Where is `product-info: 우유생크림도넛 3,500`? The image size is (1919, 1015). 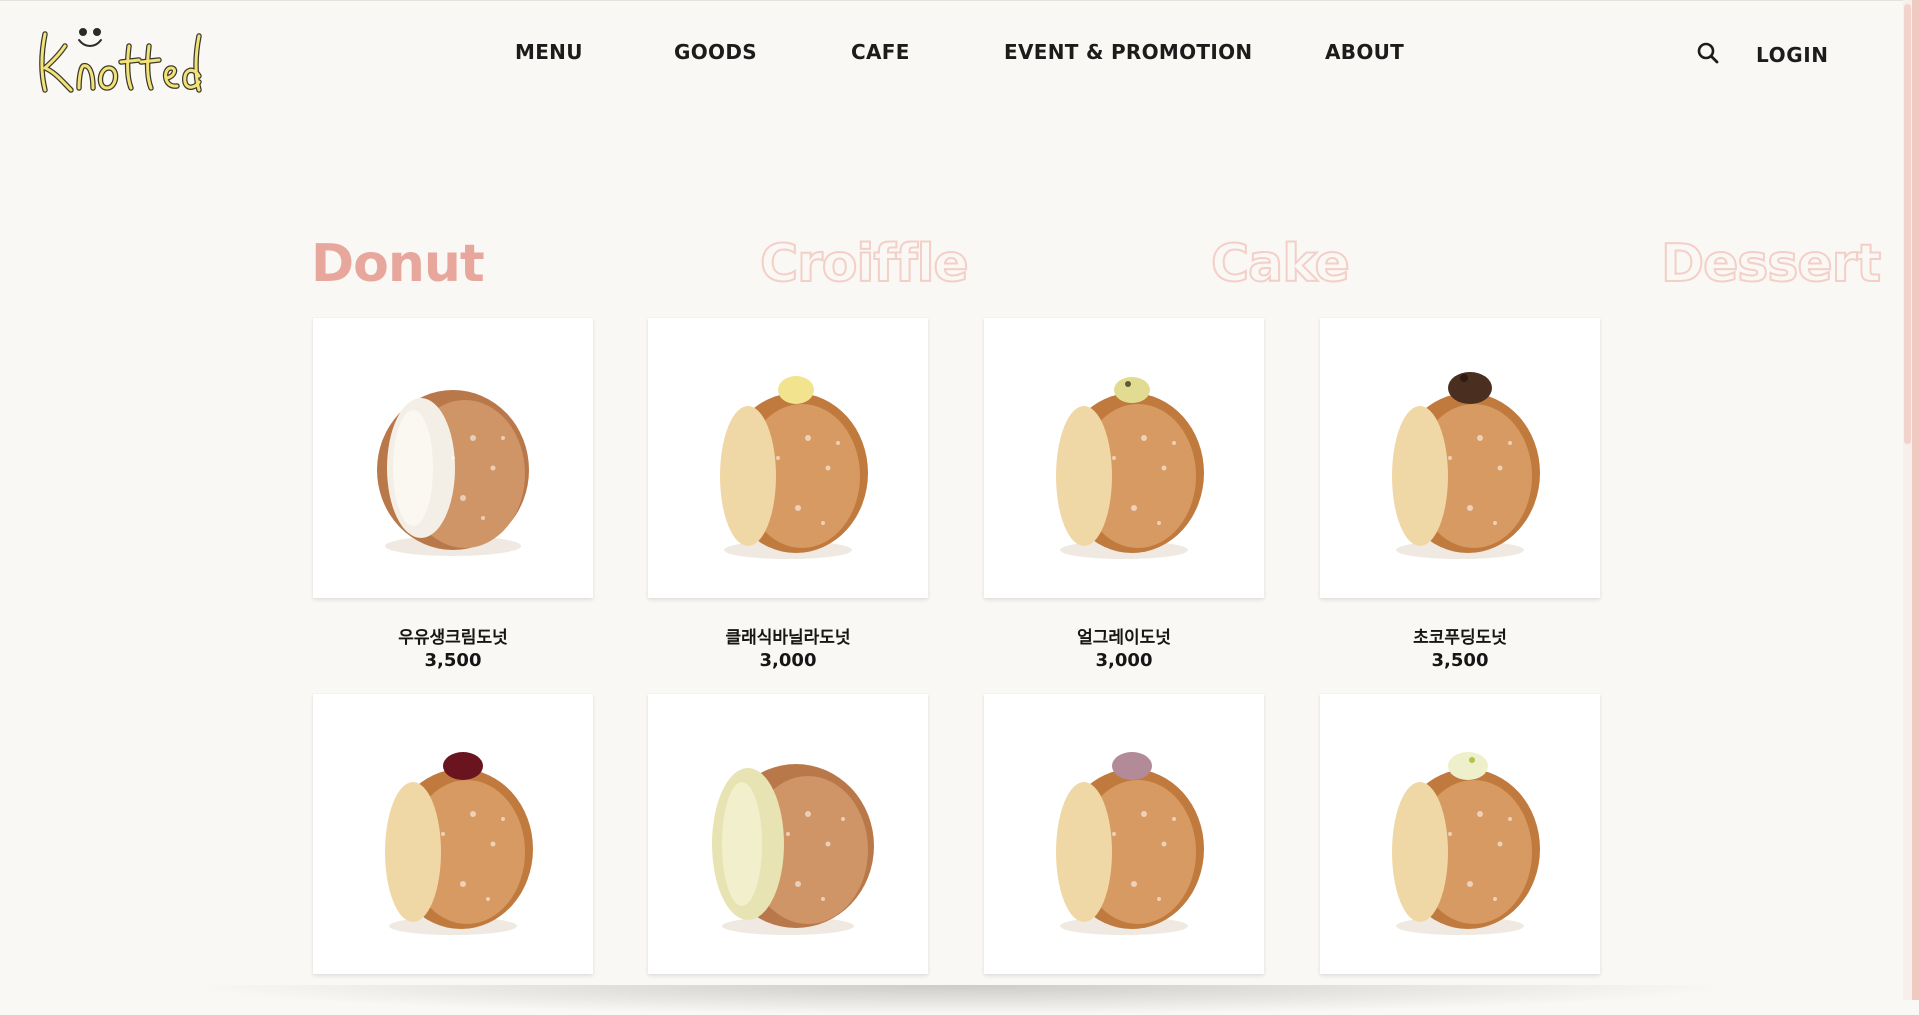 product-info: 우유생크림도넛 3,500 is located at coordinates (453, 650).